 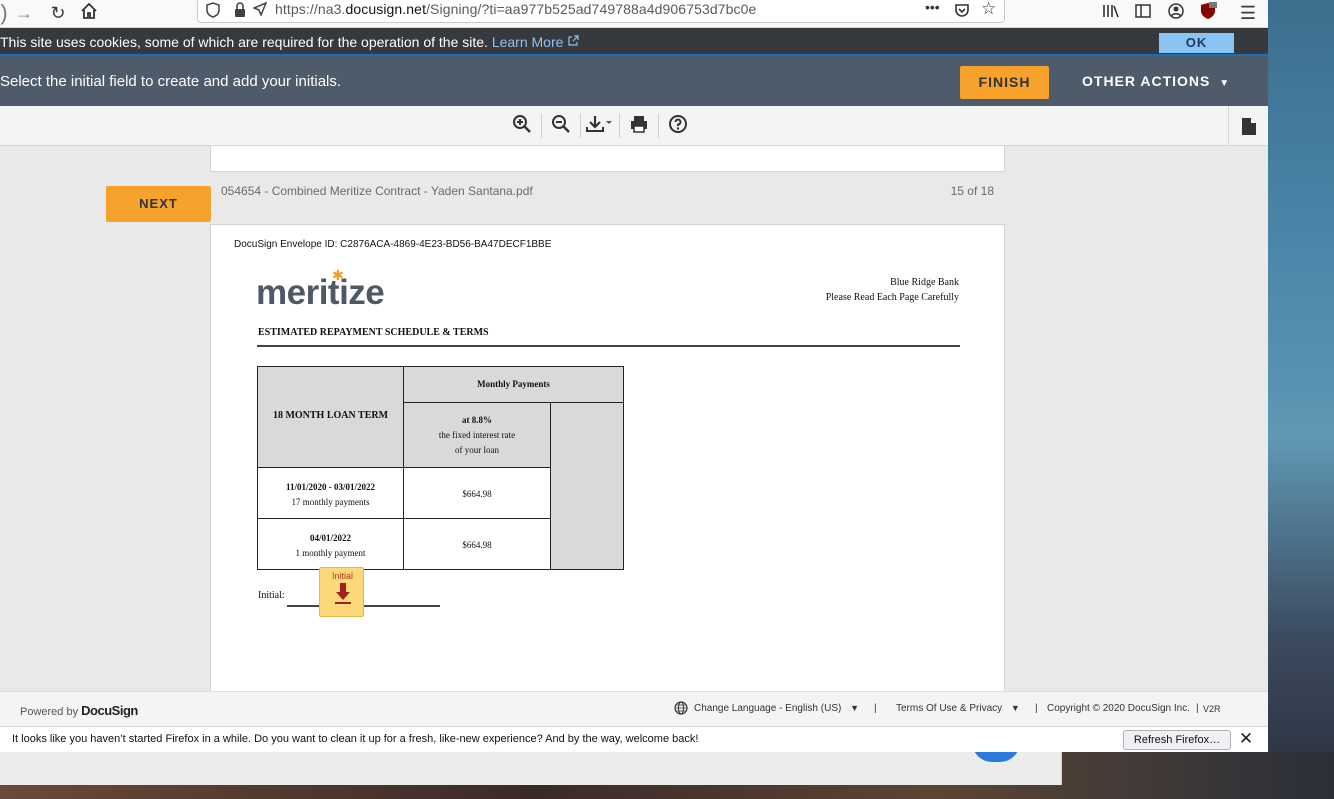 I want to click on powered-by: Powered by DocuSign, so click(x=79, y=710).